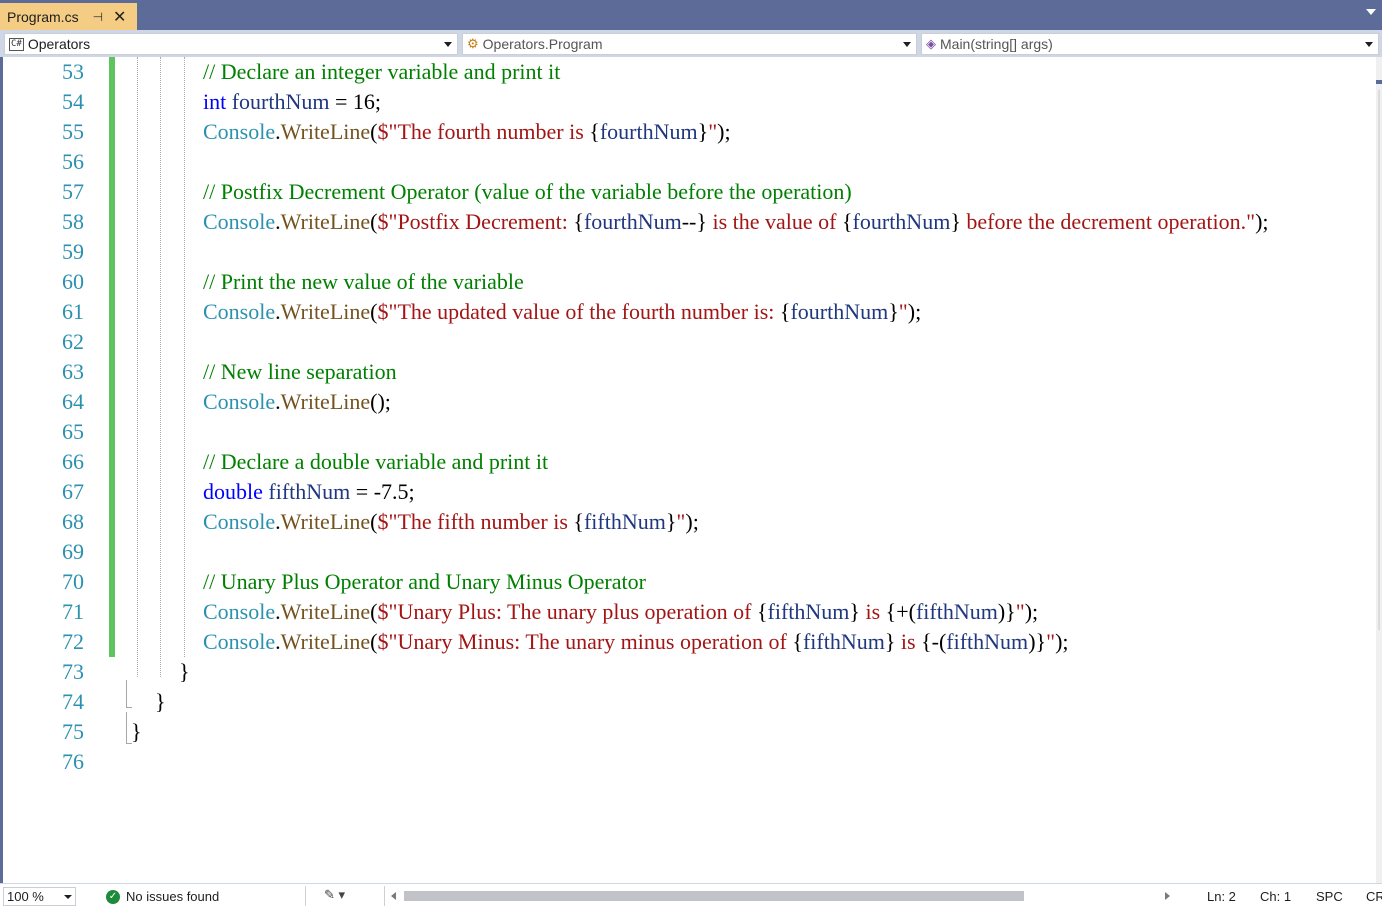 The height and width of the screenshot is (908, 1382). I want to click on line-number: 68, so click(73, 521).